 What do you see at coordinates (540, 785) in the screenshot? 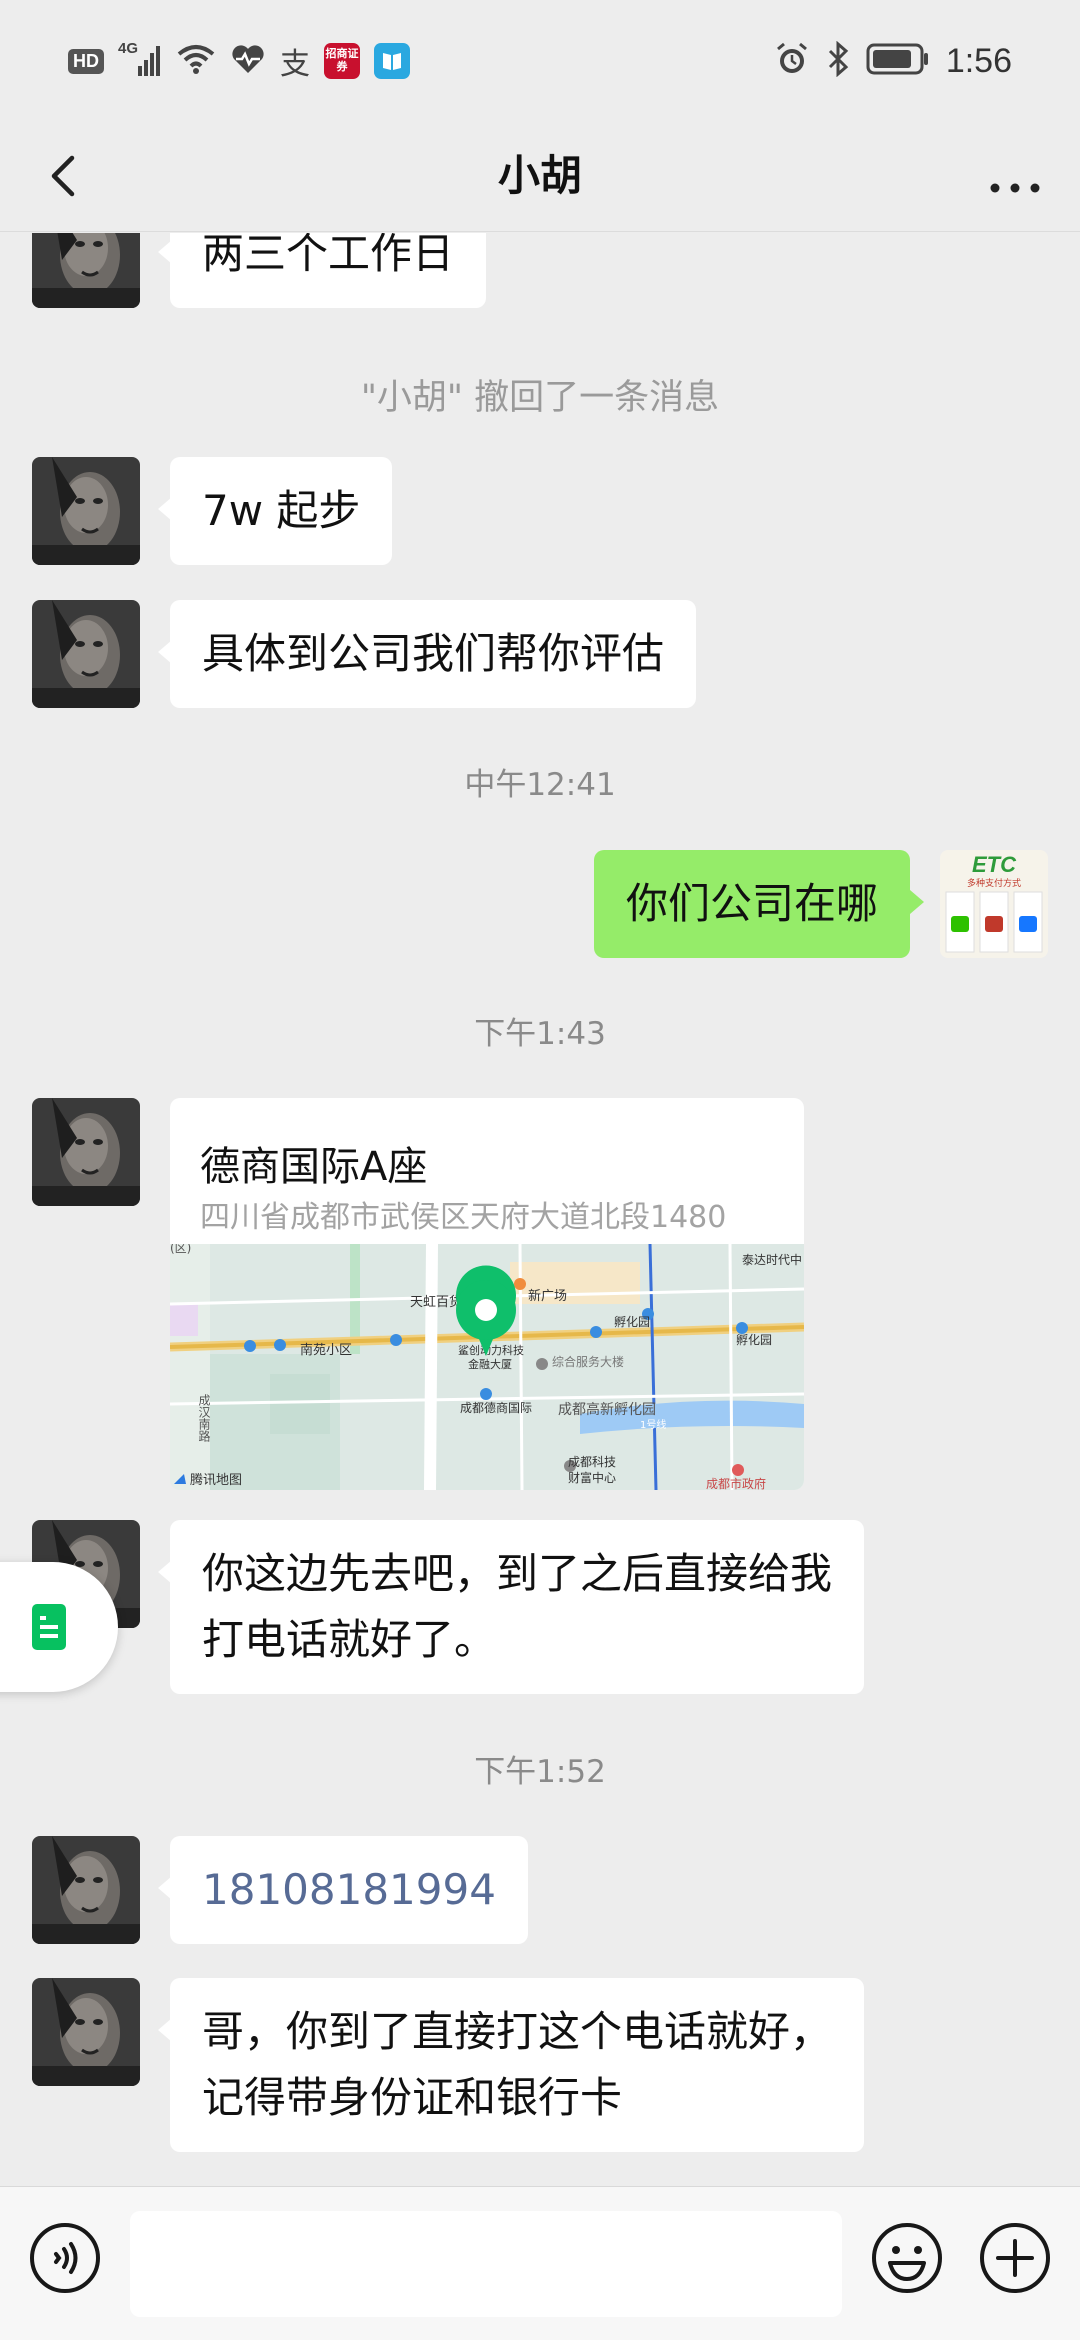
I see `timestamp: 中午12:41` at bounding box center [540, 785].